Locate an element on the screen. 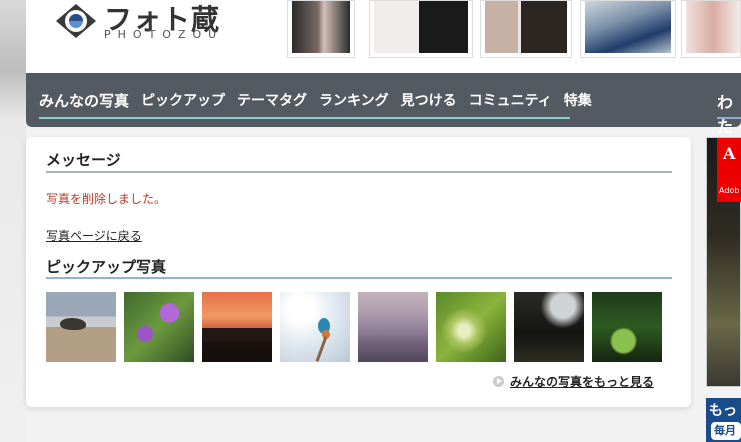 The image size is (741, 442). more-photos-link: みんなの写真をもっと見る is located at coordinates (573, 381).